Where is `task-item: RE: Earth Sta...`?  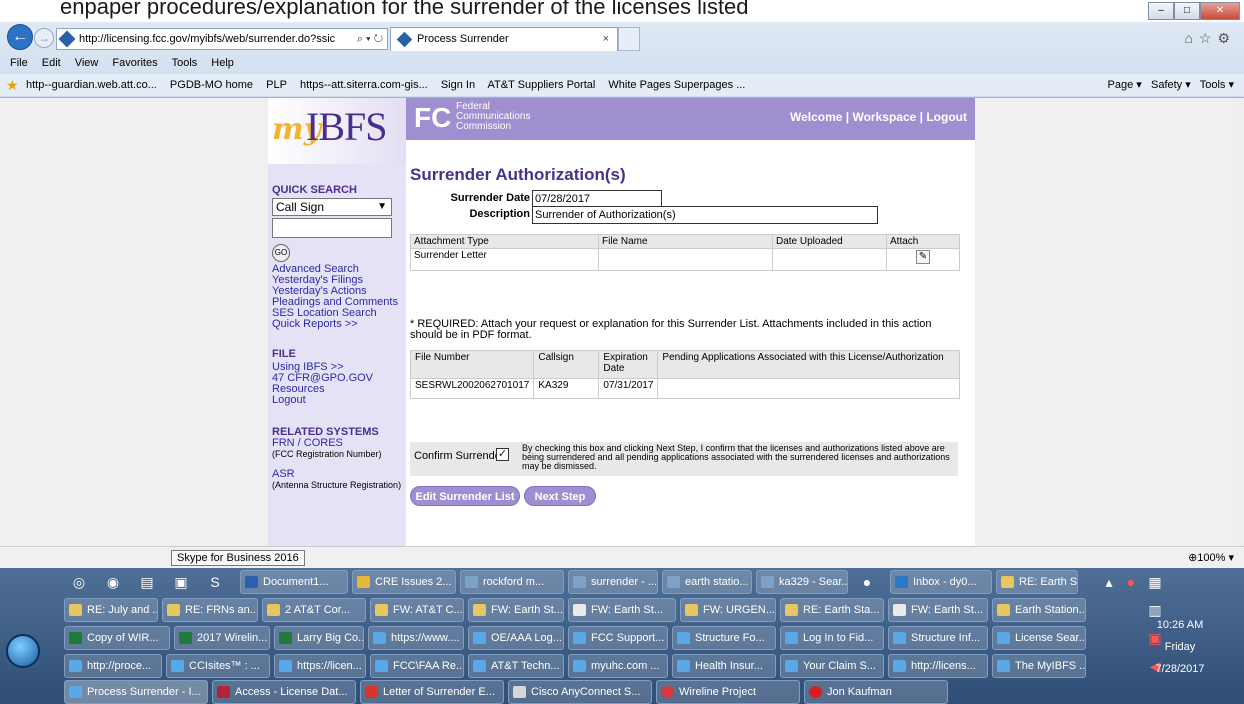 task-item: RE: Earth Sta... is located at coordinates (832, 610).